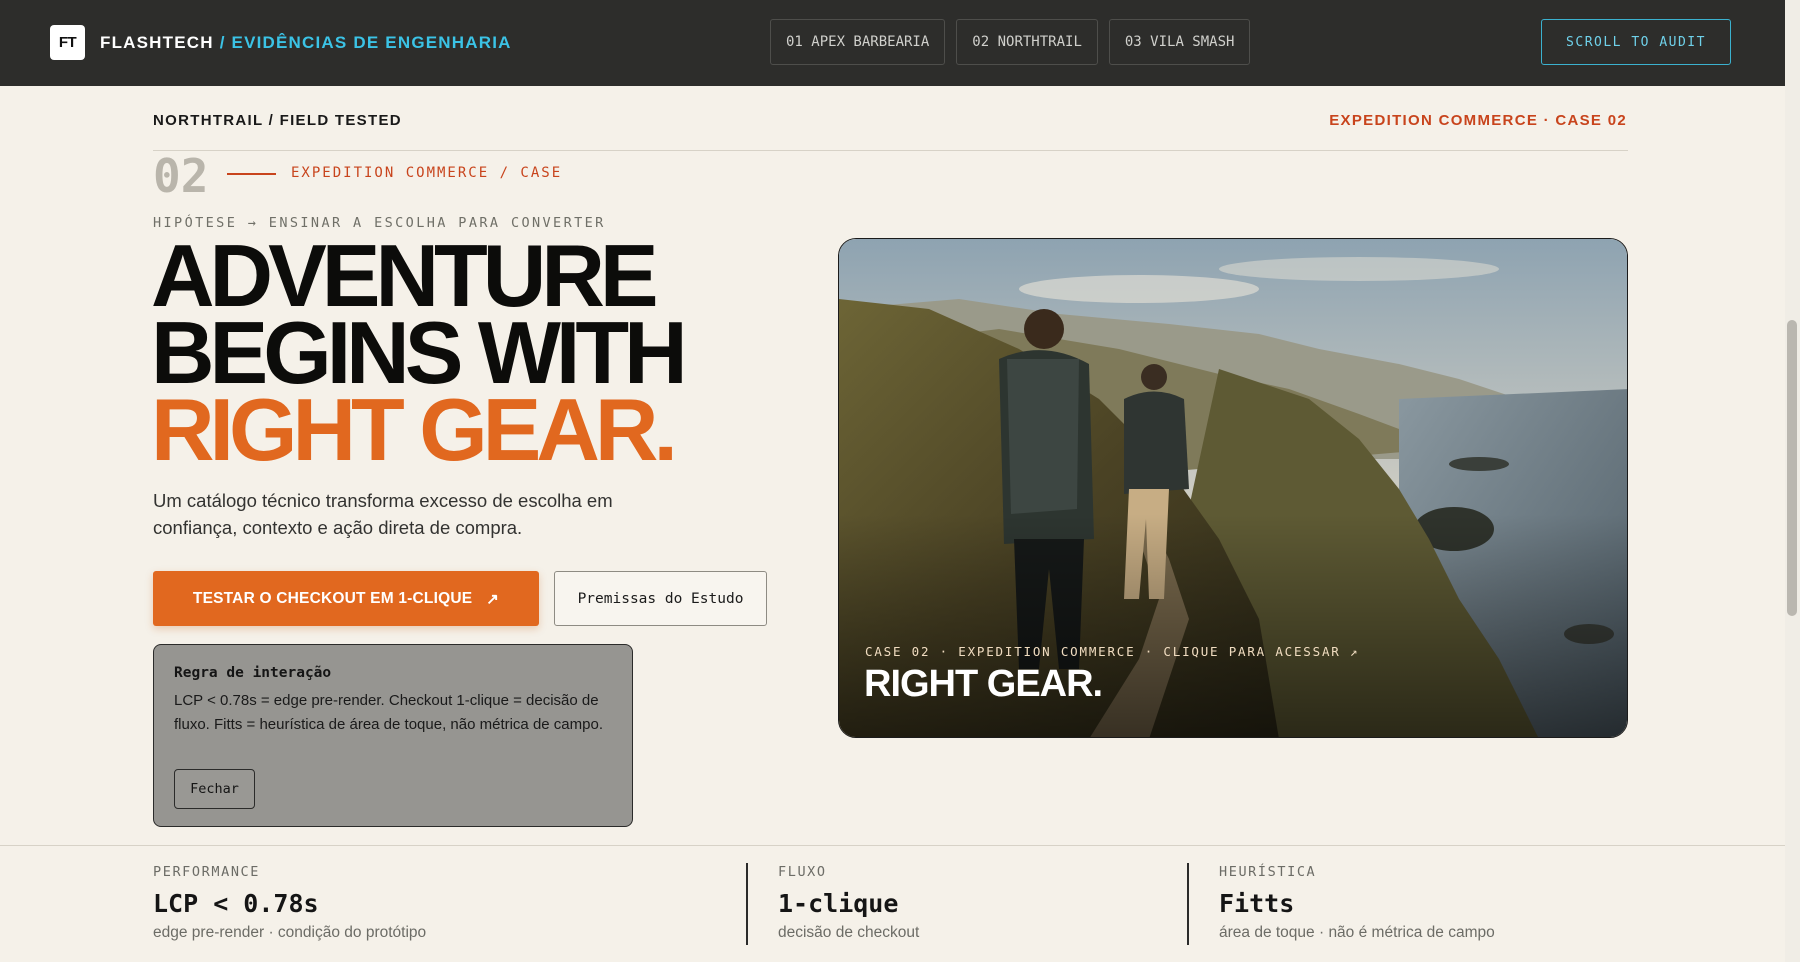 This screenshot has width=1800, height=962. Describe the element at coordinates (365, 42) in the screenshot. I see `brand-subtitle: / EVIDÊNCIAS DE ENGENHARIA` at that location.